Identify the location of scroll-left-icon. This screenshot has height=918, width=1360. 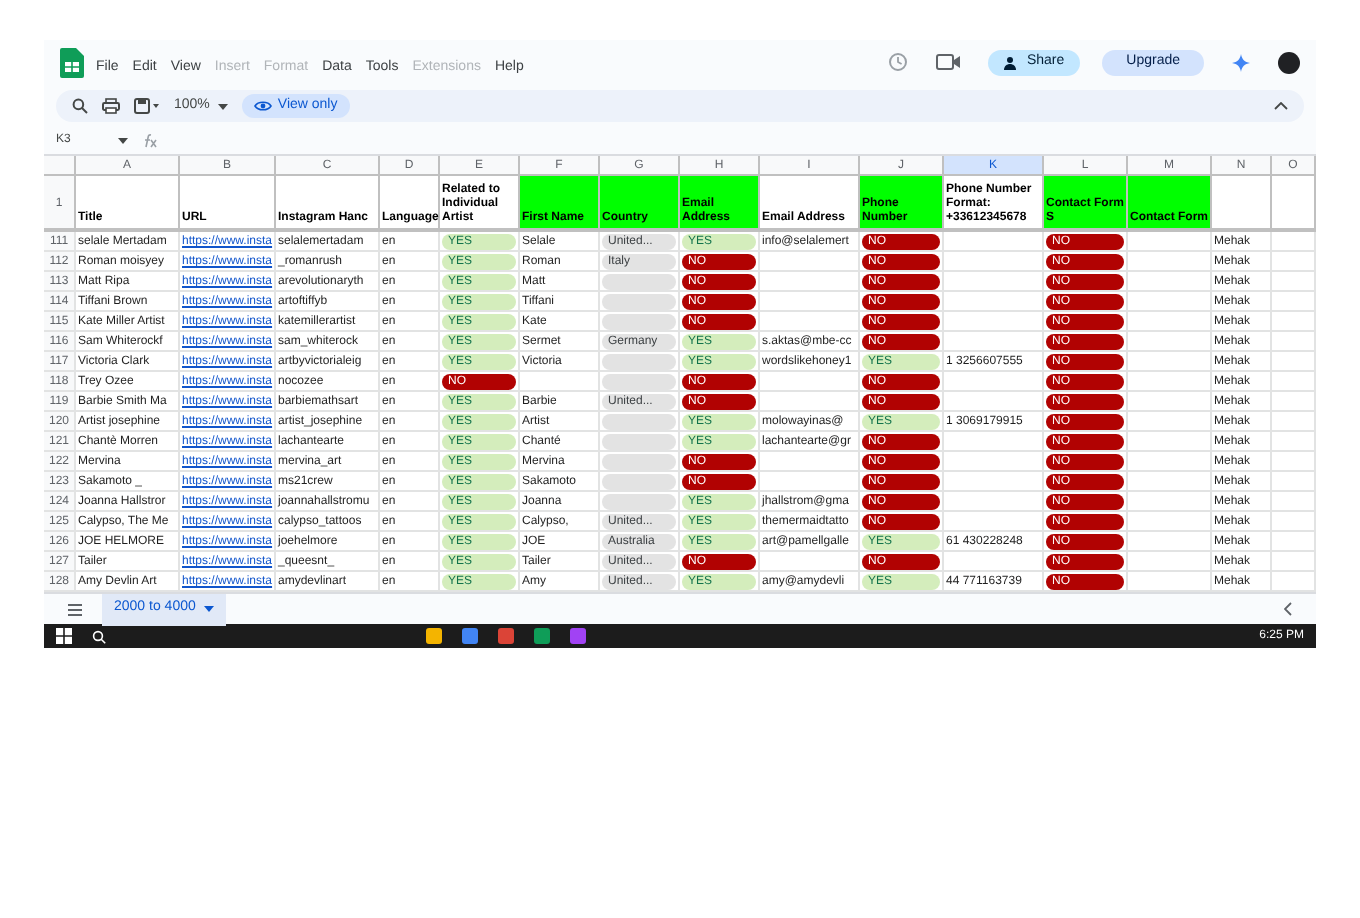
(1288, 609).